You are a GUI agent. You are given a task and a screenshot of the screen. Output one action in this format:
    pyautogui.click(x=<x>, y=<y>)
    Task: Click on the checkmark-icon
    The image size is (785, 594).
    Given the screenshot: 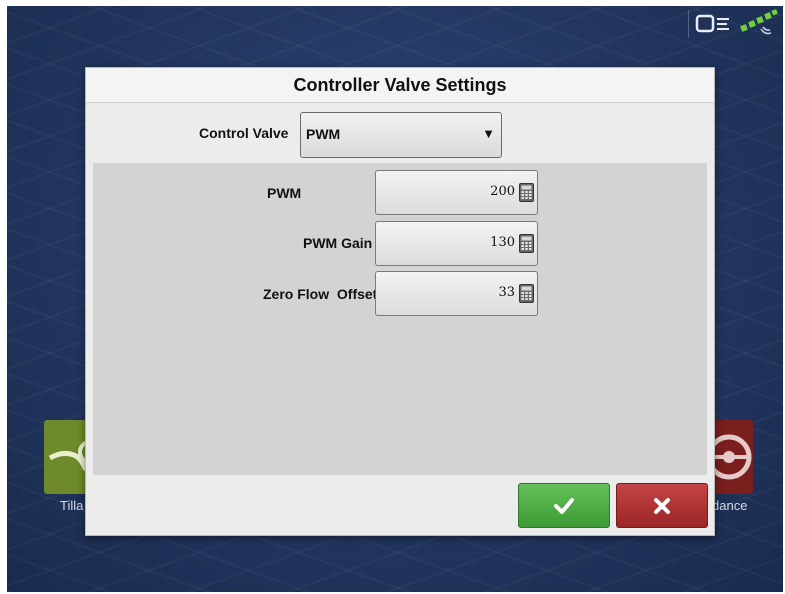 What is the action you would take?
    pyautogui.click(x=564, y=505)
    